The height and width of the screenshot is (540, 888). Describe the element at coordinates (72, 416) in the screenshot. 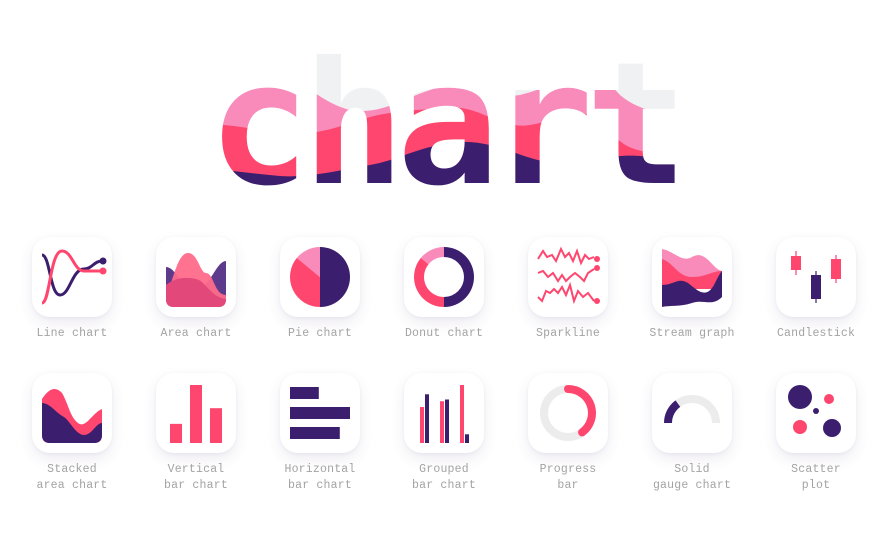

I see `stacked-area-chart-icon` at that location.